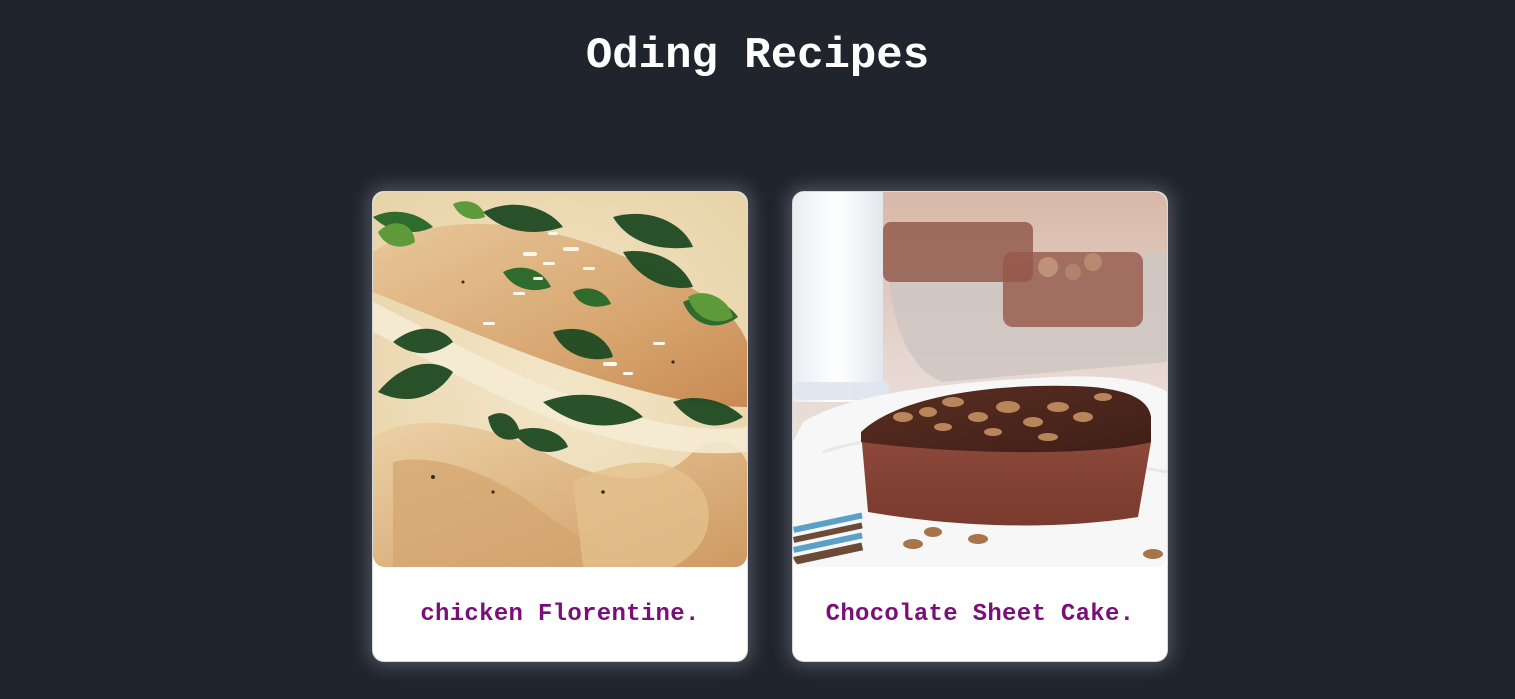  Describe the element at coordinates (560, 379) in the screenshot. I see `recipe-image-chicken-florentine` at that location.